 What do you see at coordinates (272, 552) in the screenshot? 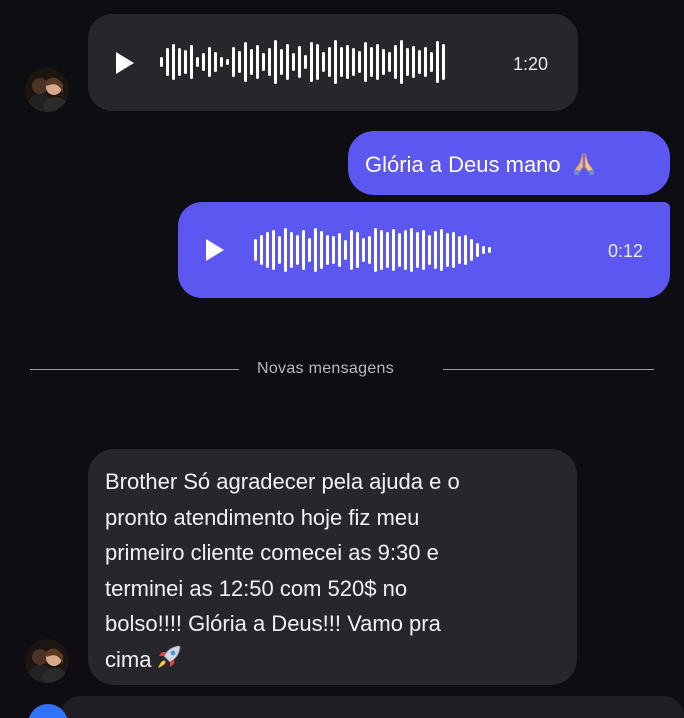
I see `message-line: primeiro cliente comecei as 9:30 e` at bounding box center [272, 552].